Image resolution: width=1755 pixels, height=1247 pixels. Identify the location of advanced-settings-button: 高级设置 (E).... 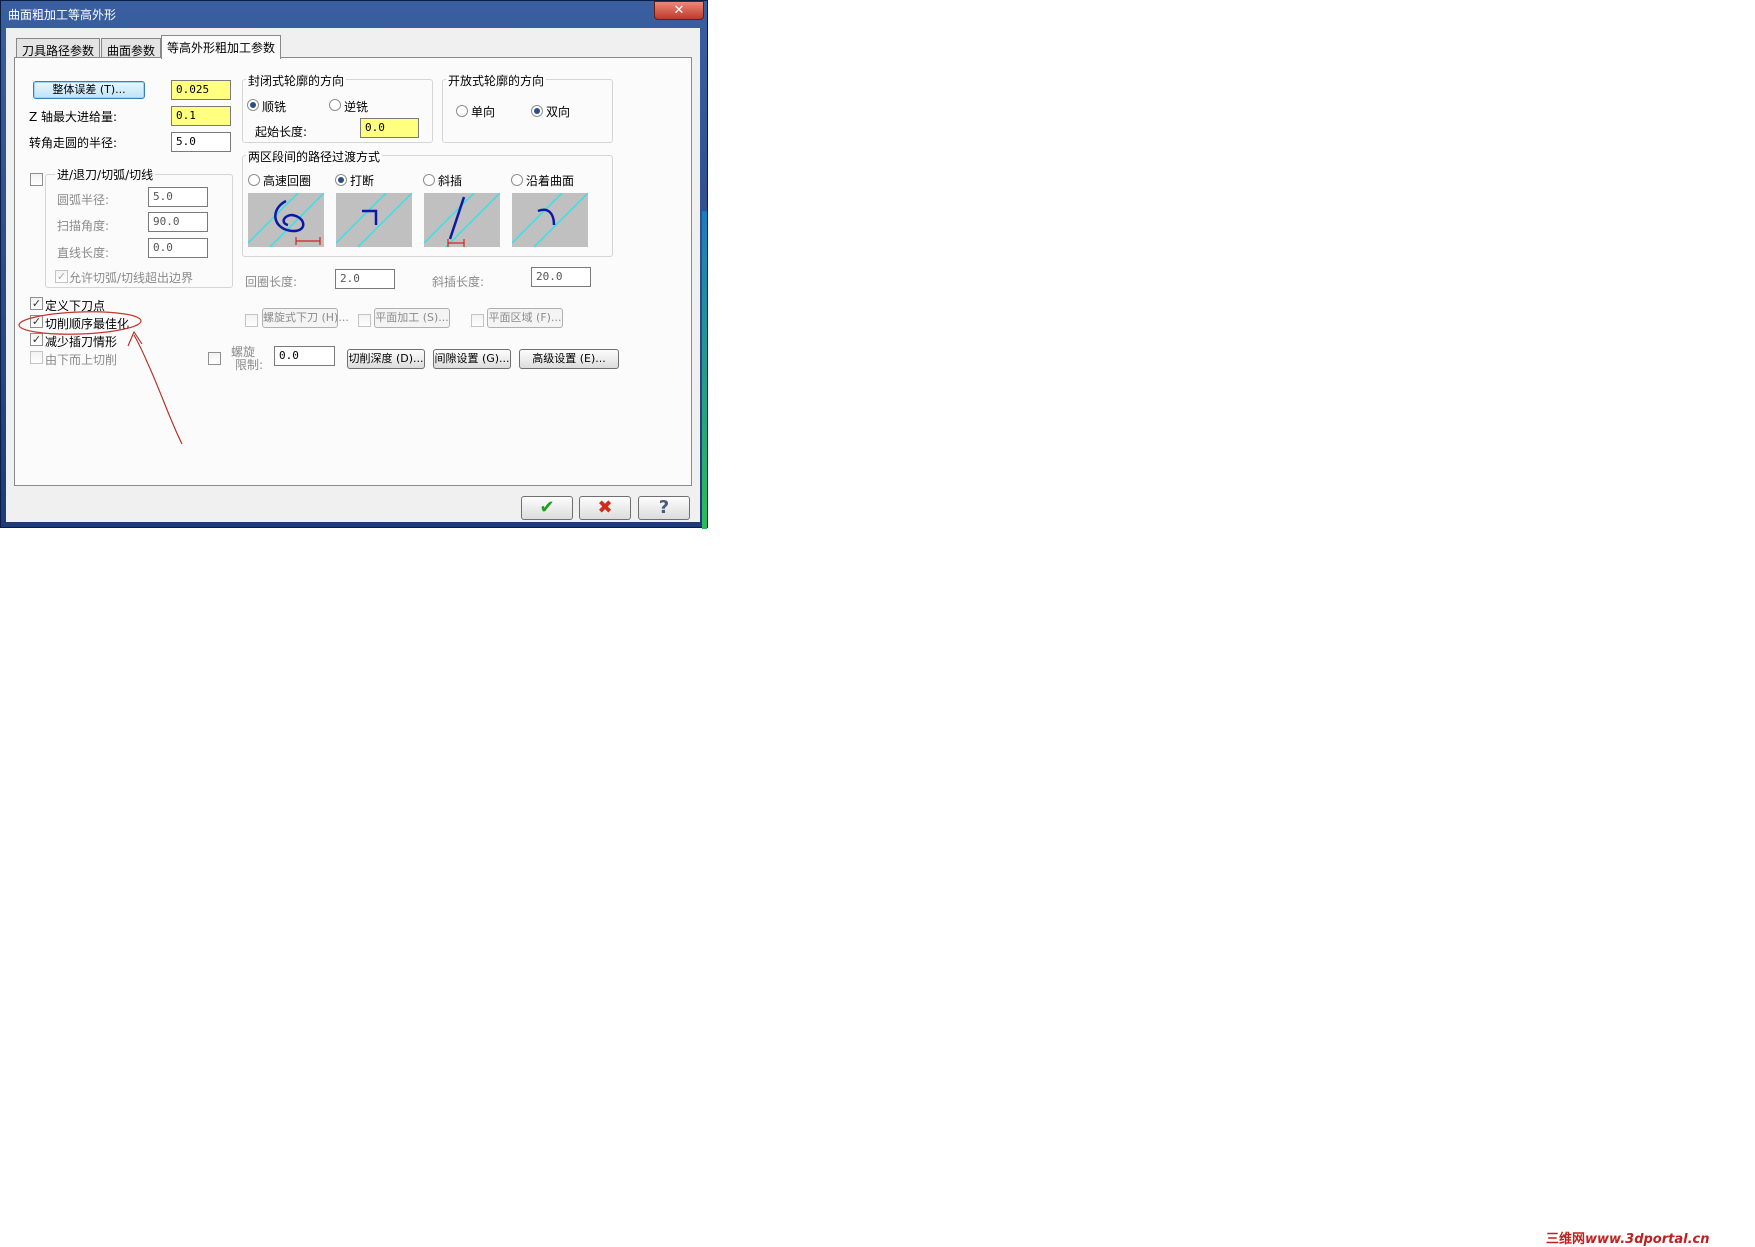
(569, 359).